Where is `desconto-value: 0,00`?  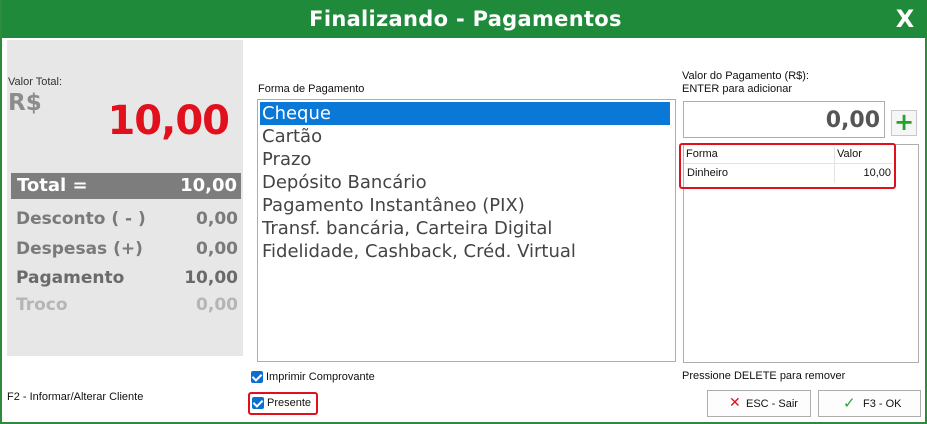 desconto-value: 0,00 is located at coordinates (217, 219).